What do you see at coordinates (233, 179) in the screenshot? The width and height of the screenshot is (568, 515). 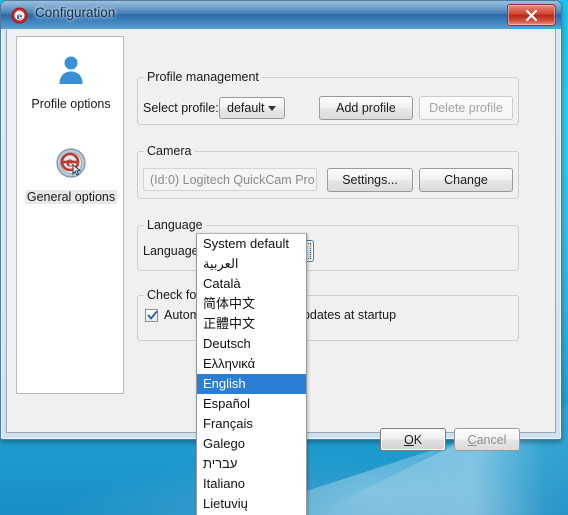 I see `camera-device-value: (Id:0) Logitech QuickCam Pro 9` at bounding box center [233, 179].